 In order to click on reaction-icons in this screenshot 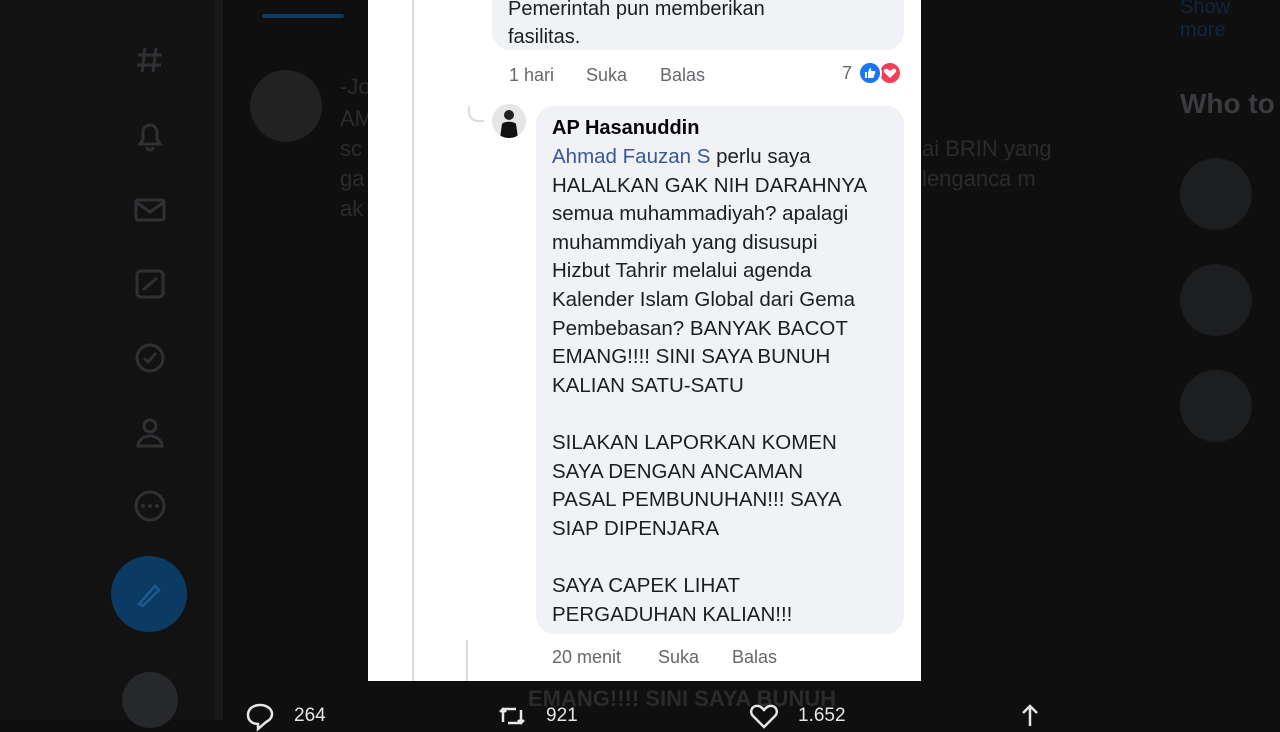, I will do `click(882, 73)`.